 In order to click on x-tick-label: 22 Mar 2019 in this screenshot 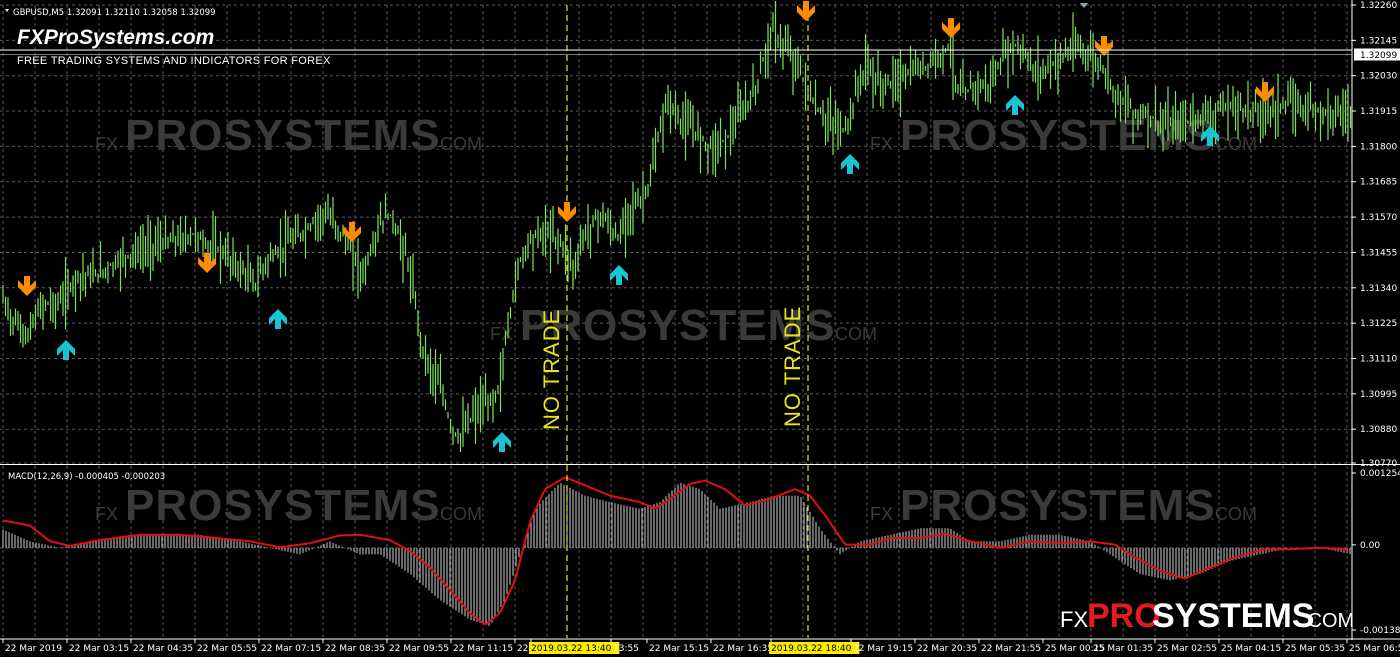, I will do `click(33, 649)`.